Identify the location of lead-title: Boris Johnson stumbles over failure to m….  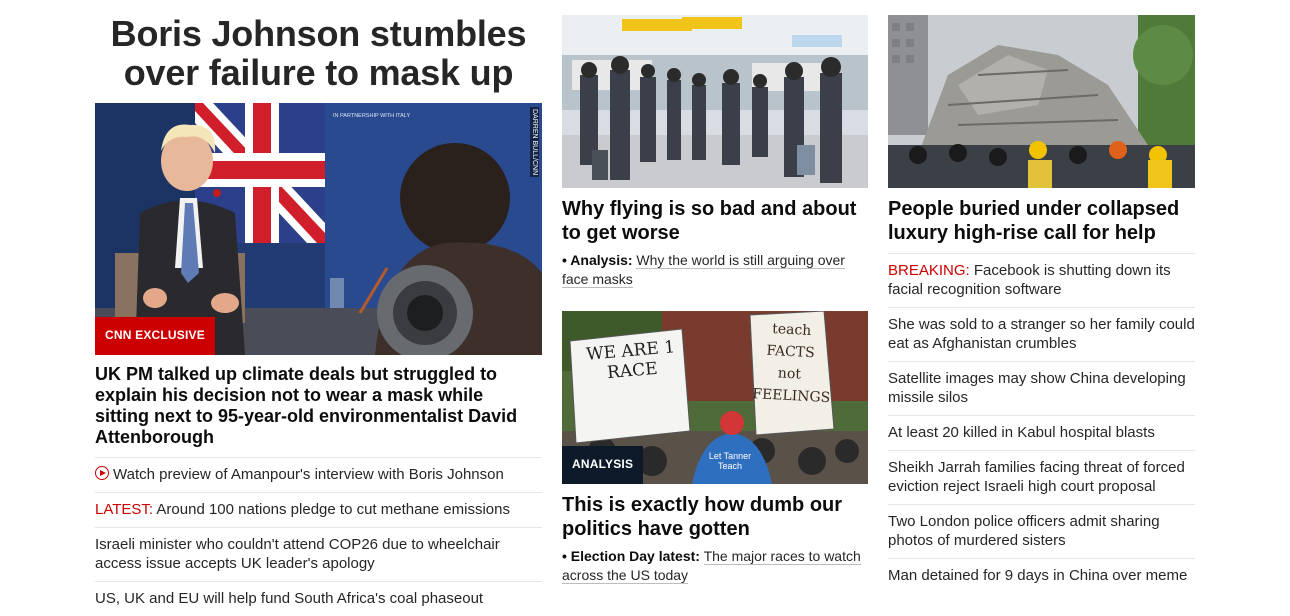
(318, 53).